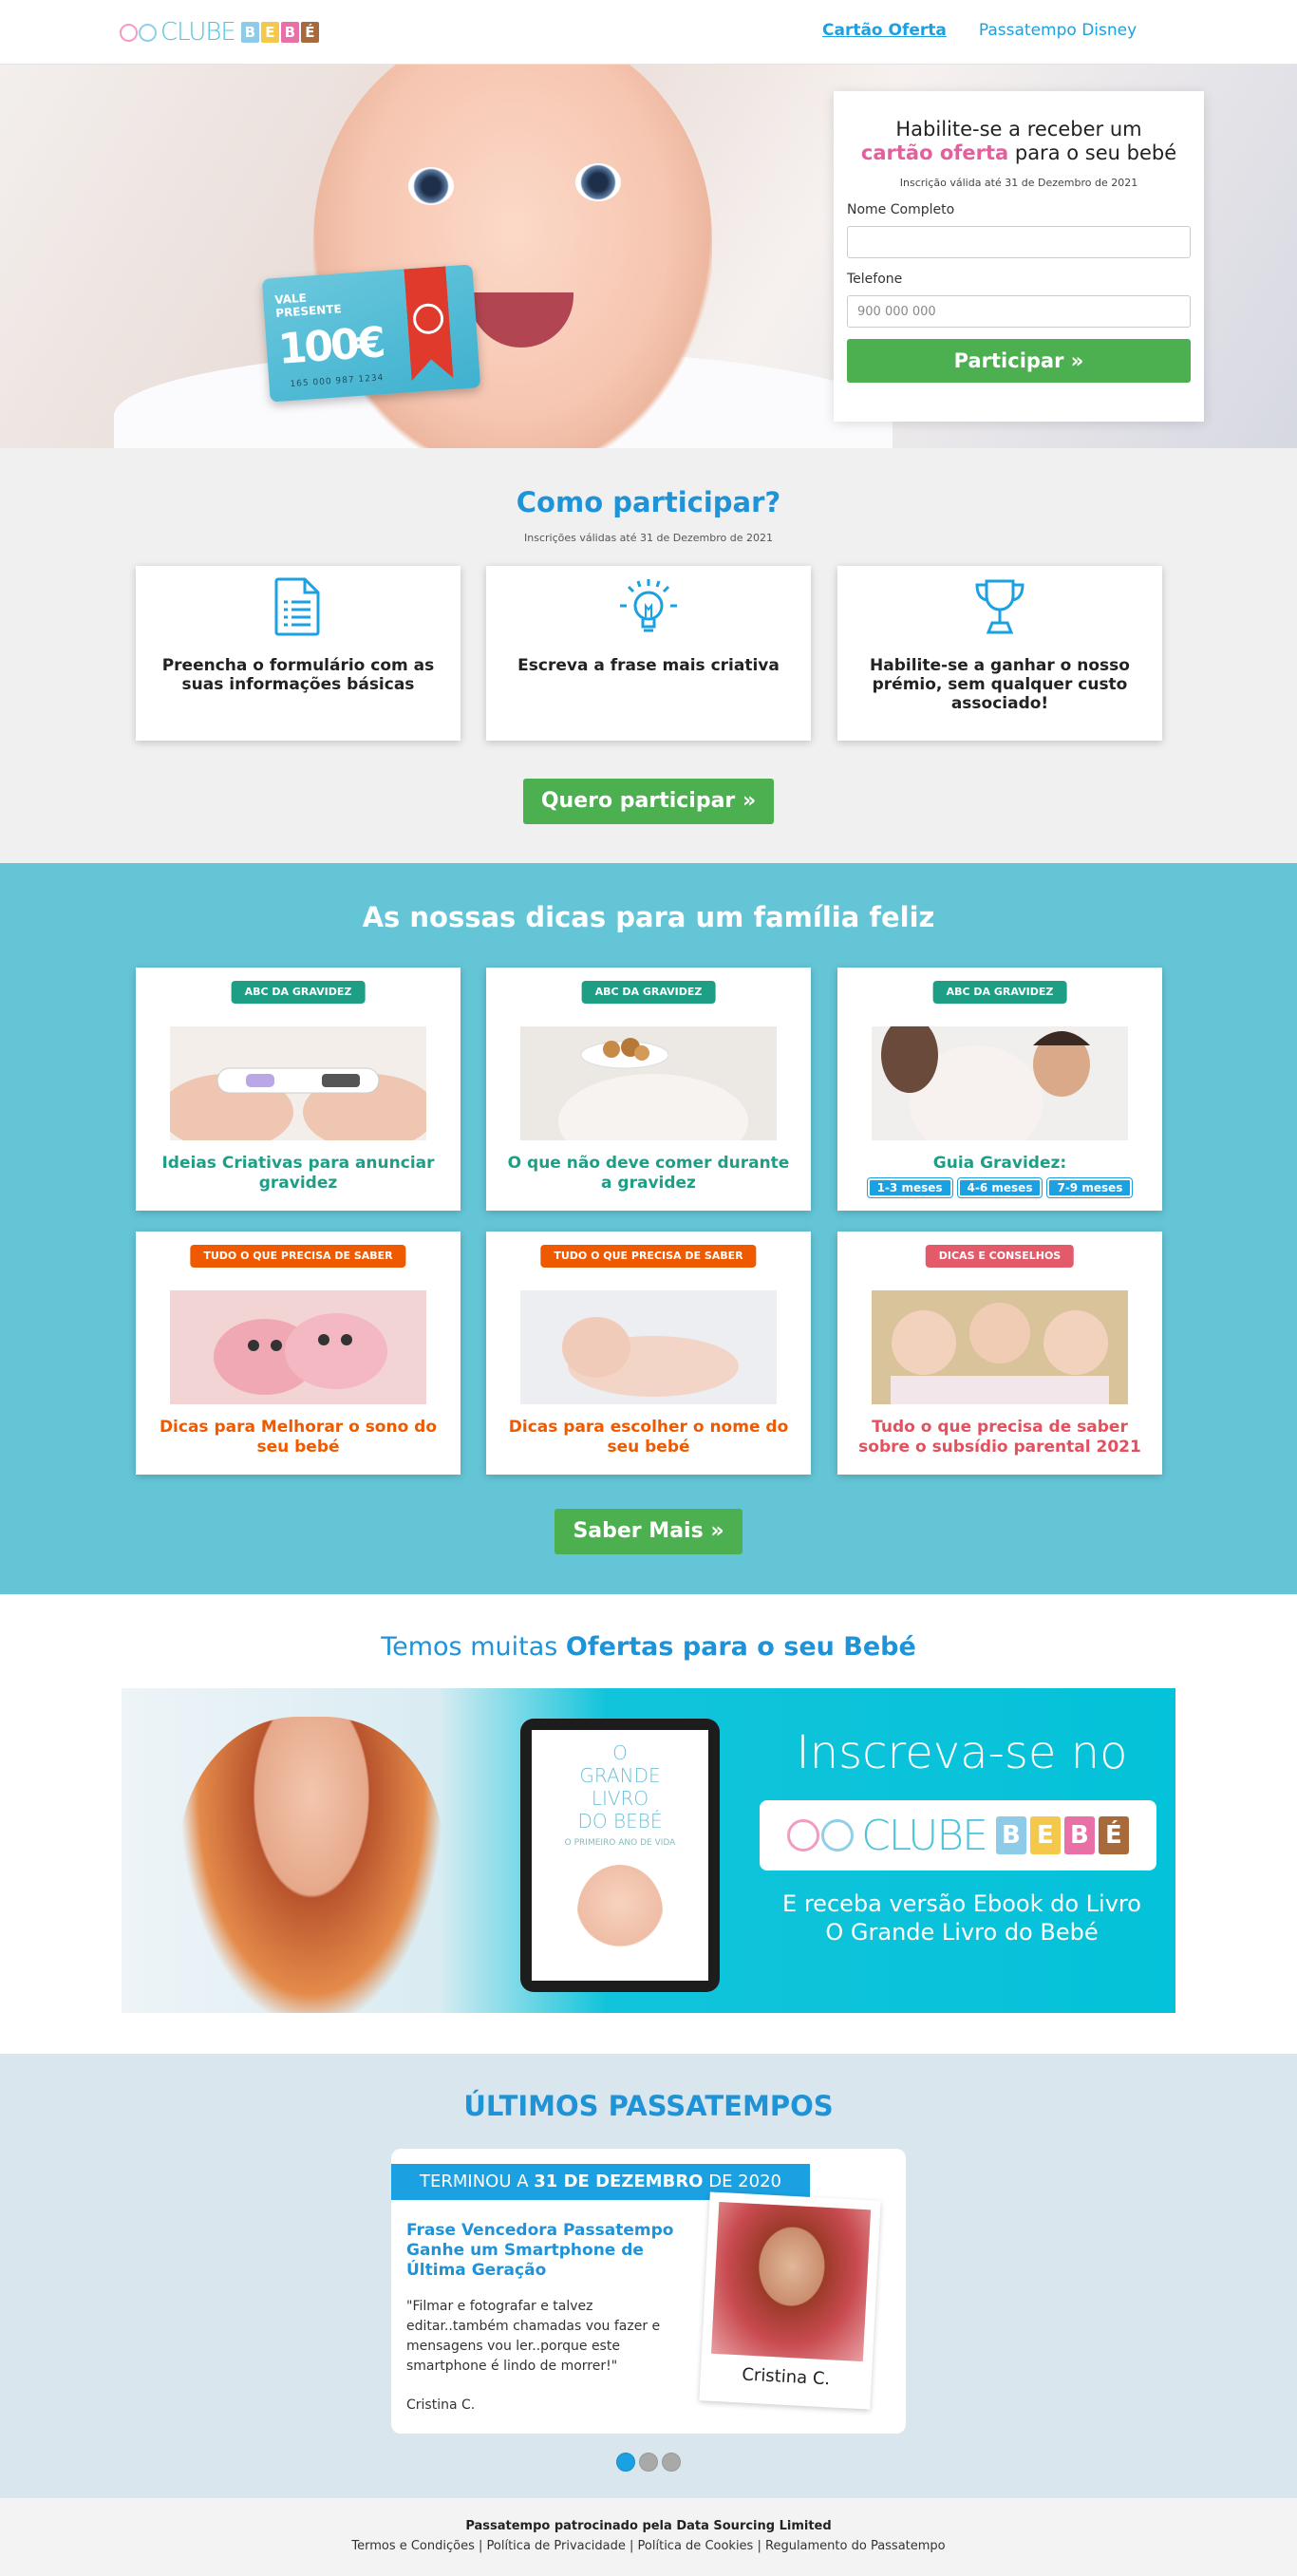  Describe the element at coordinates (1090, 1187) in the screenshot. I see `month-link: 7-9 meses` at that location.